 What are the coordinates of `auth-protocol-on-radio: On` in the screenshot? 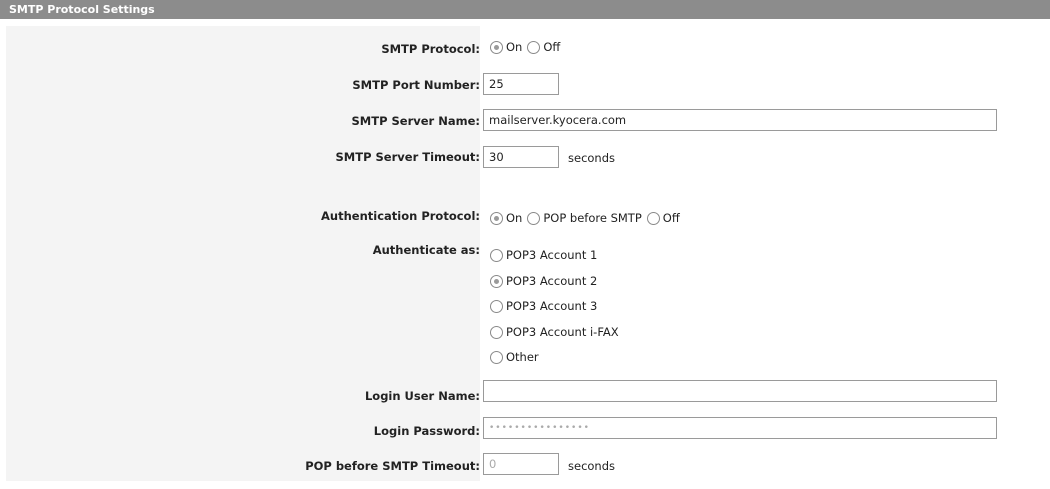 It's located at (506, 218).